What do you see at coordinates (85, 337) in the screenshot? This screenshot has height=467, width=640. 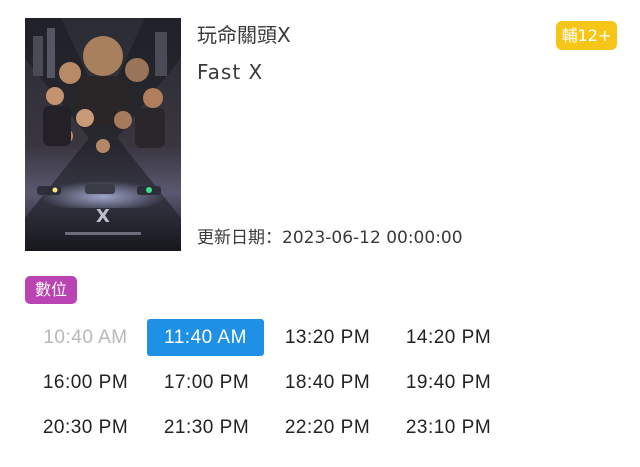 I see `showtime-button: 10:40 AM` at bounding box center [85, 337].